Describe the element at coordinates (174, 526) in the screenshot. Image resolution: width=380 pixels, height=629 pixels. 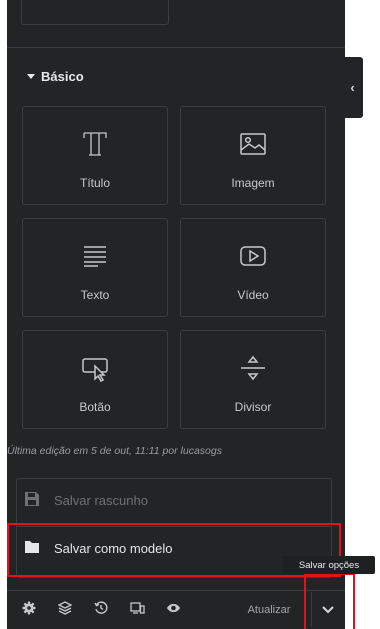
I see `menu-divider` at that location.